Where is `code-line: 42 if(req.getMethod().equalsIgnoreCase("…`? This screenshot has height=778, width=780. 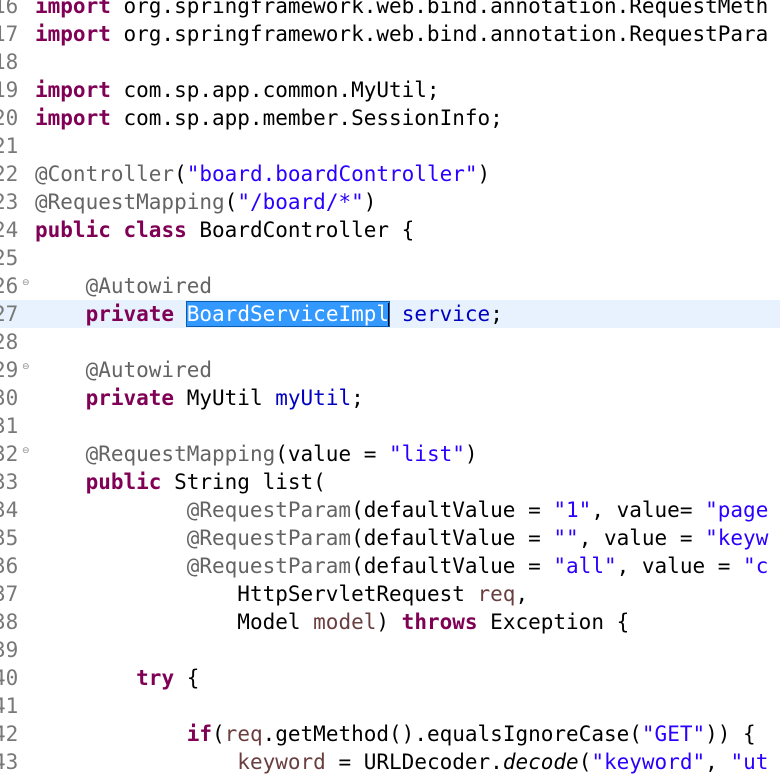
code-line: 42 if(req.getMethod().equalsIgnoreCase("… is located at coordinates (390, 734).